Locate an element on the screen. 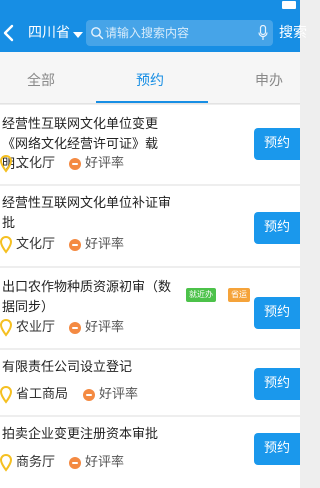 The height and width of the screenshot is (488, 320). item-title: 拍卖企业变更注册资本审批 is located at coordinates (80, 434).